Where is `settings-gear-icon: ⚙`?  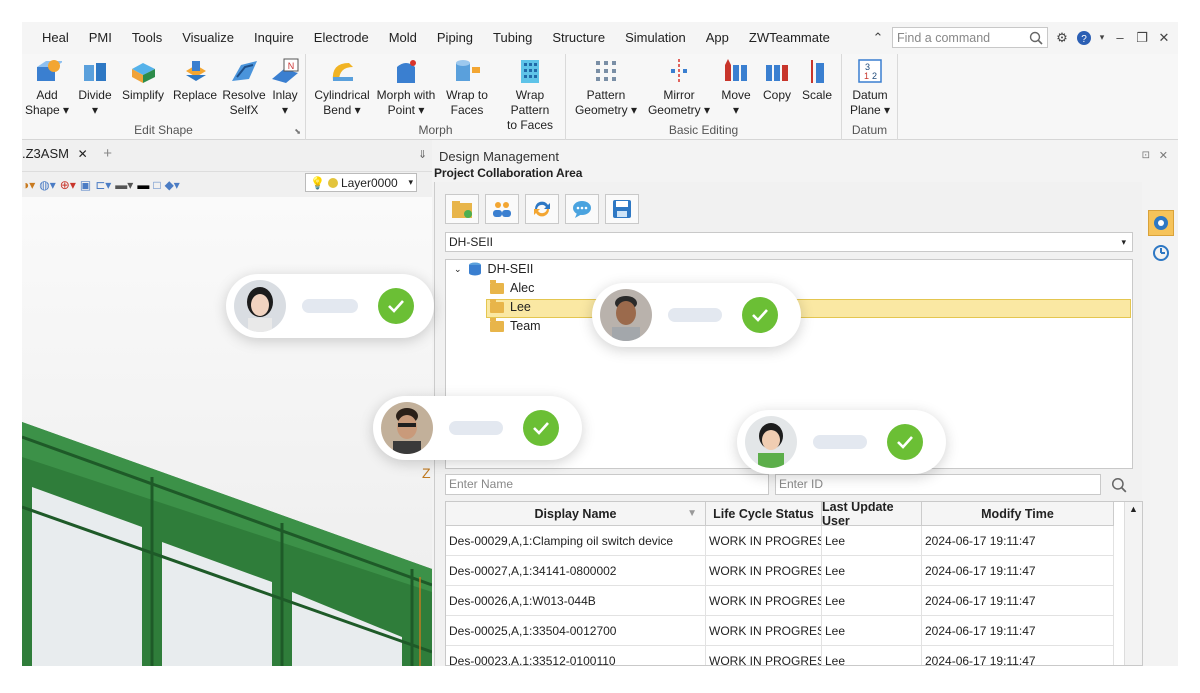
settings-gear-icon: ⚙ is located at coordinates (1062, 38).